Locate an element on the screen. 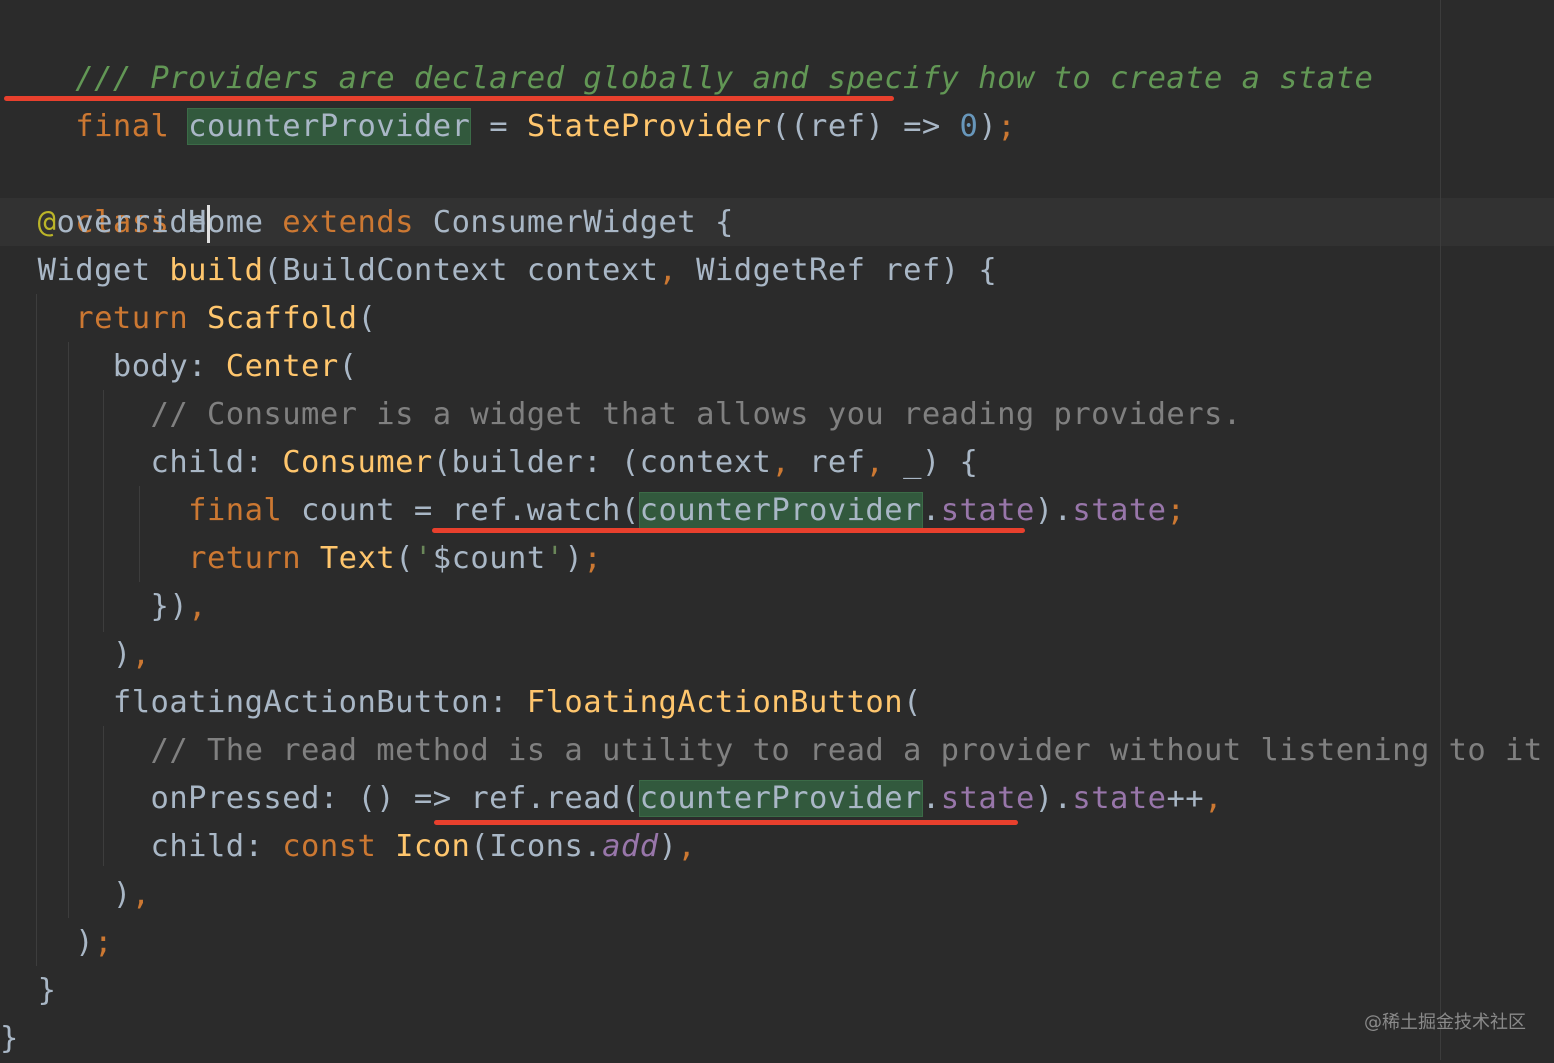 The width and height of the screenshot is (1554, 1063). code-line-4: class Home extends ConsumerWidget { is located at coordinates (367, 195).